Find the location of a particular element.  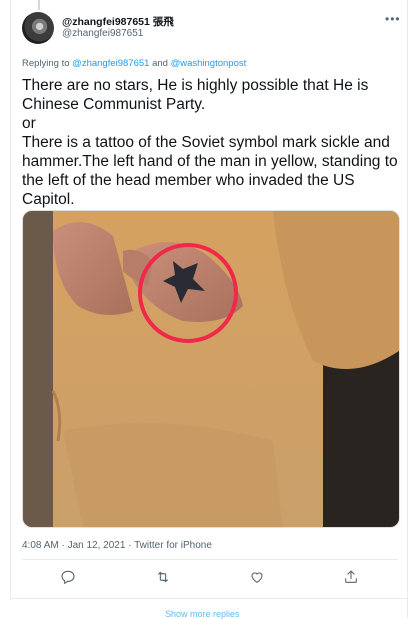

reply-mention-link-2: @washingtonpost is located at coordinates (209, 63).